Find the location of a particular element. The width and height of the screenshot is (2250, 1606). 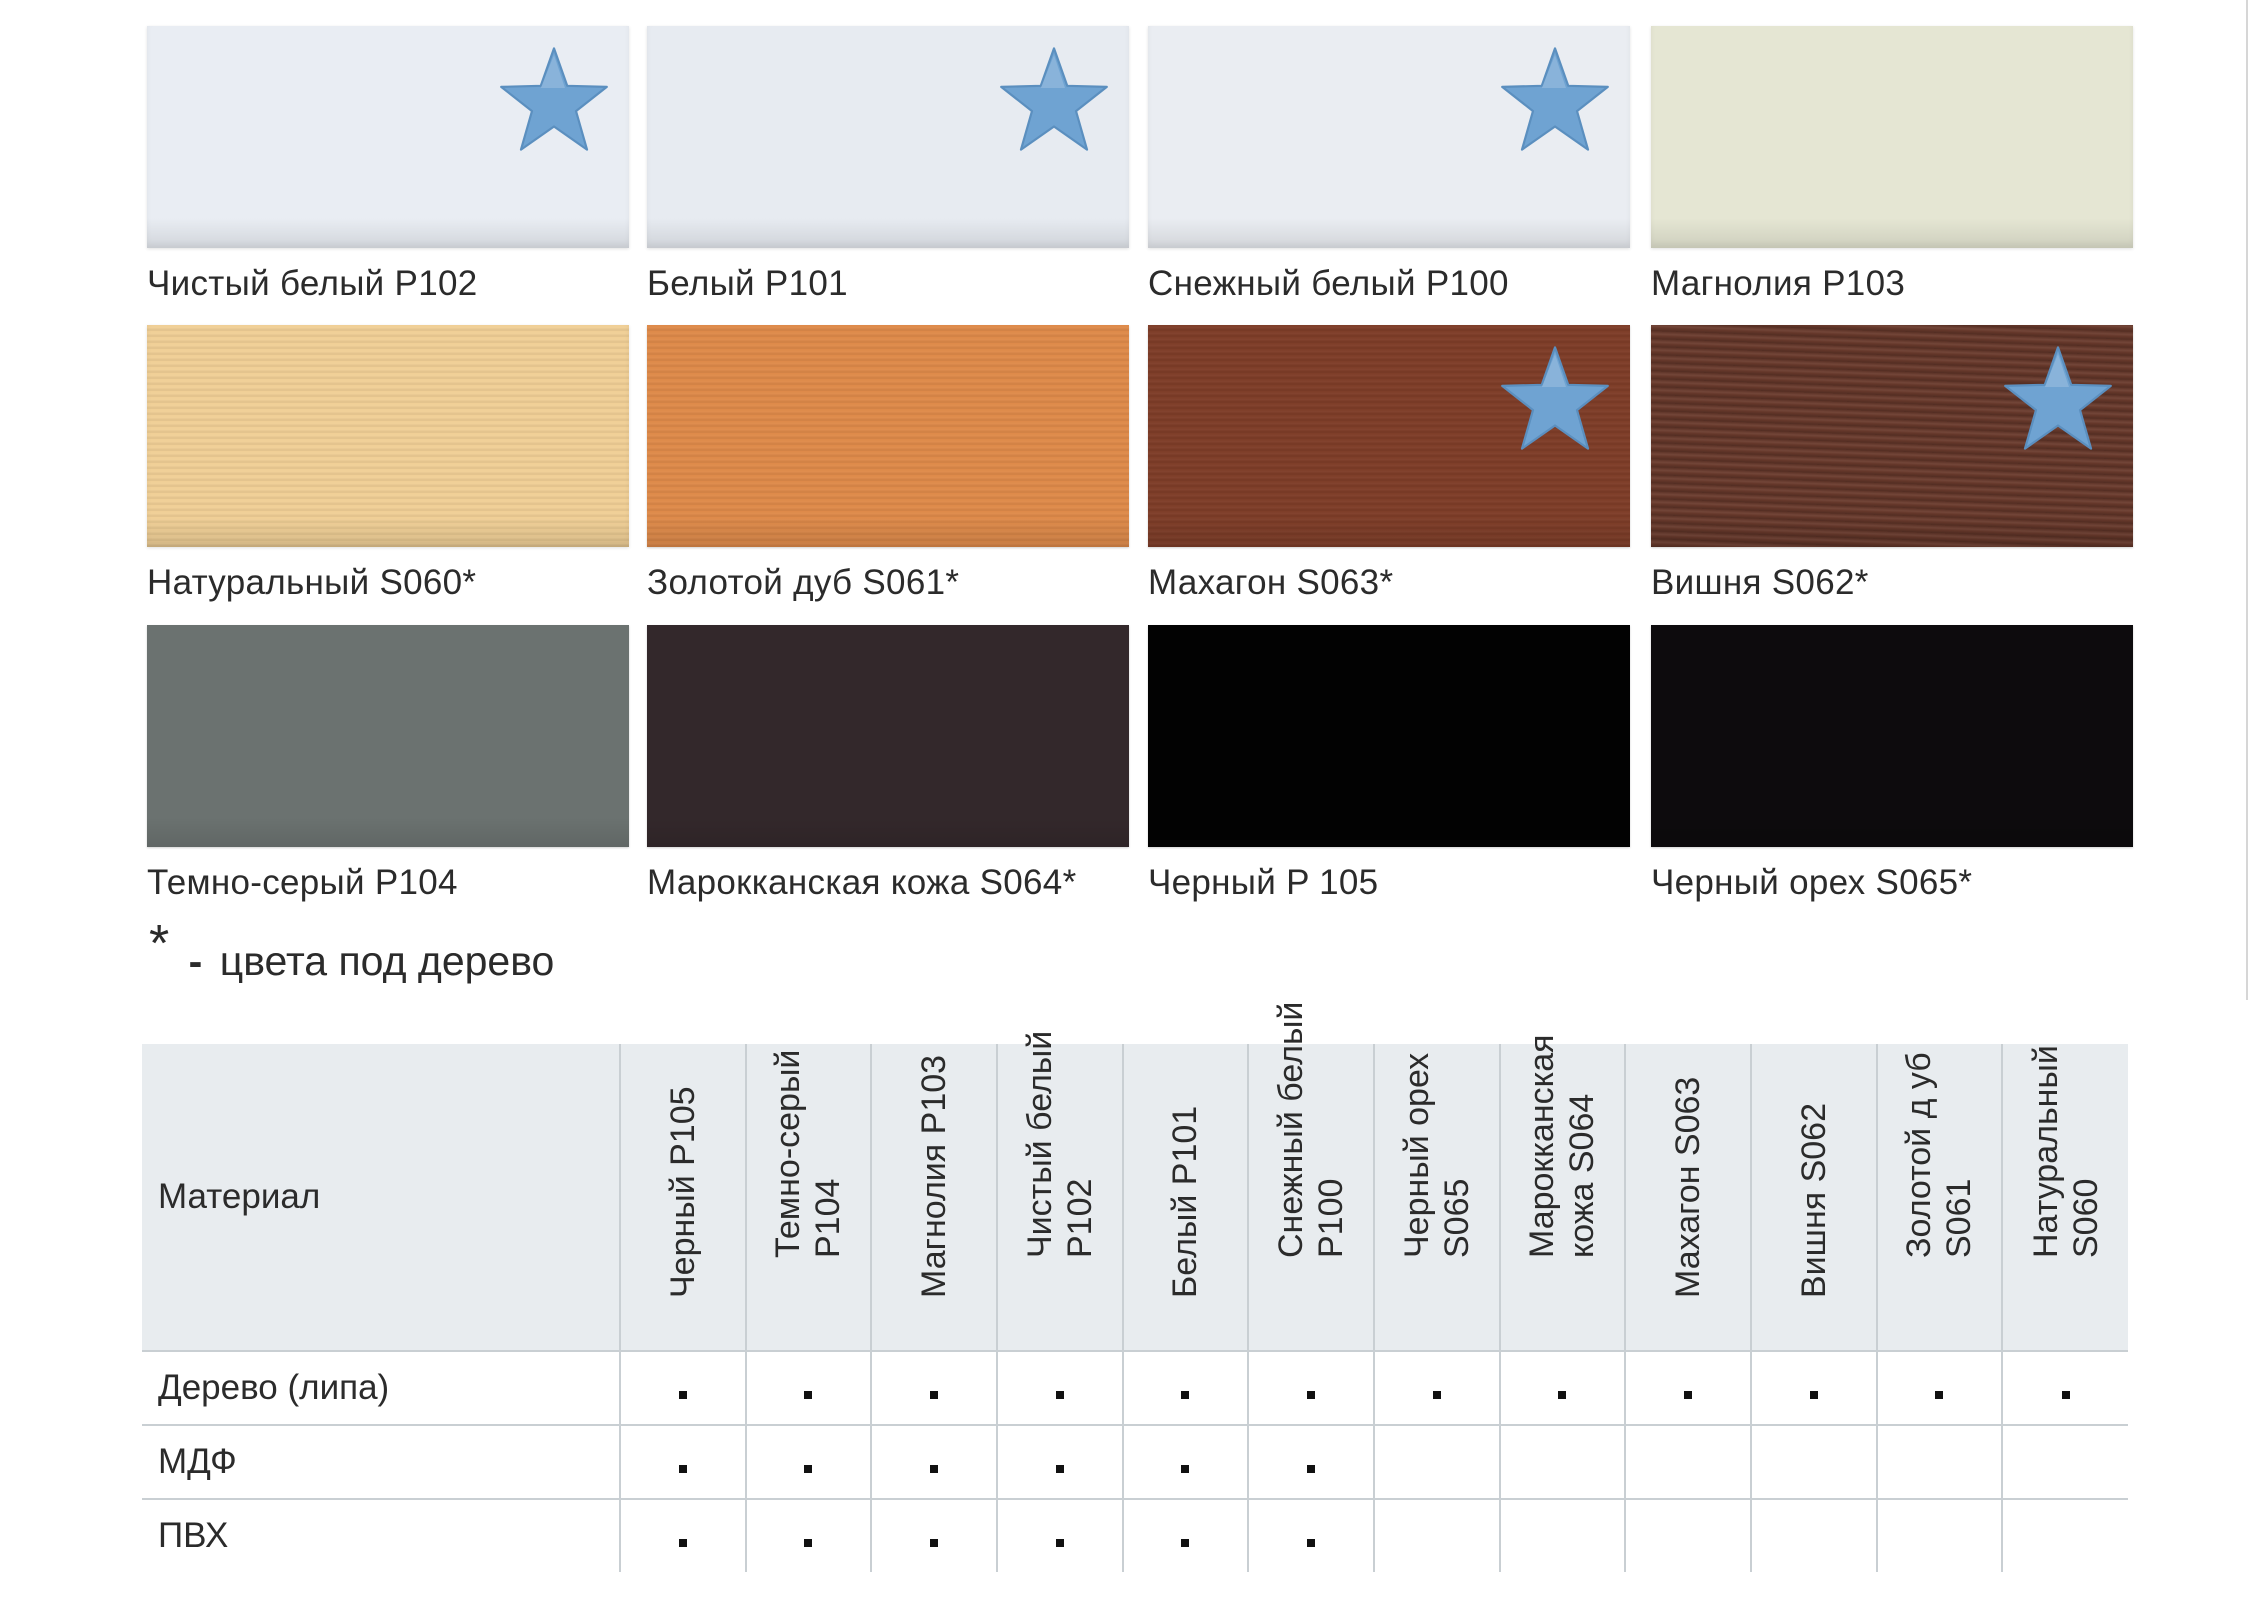

color-column-header: Белый P101 is located at coordinates (1185, 1197).